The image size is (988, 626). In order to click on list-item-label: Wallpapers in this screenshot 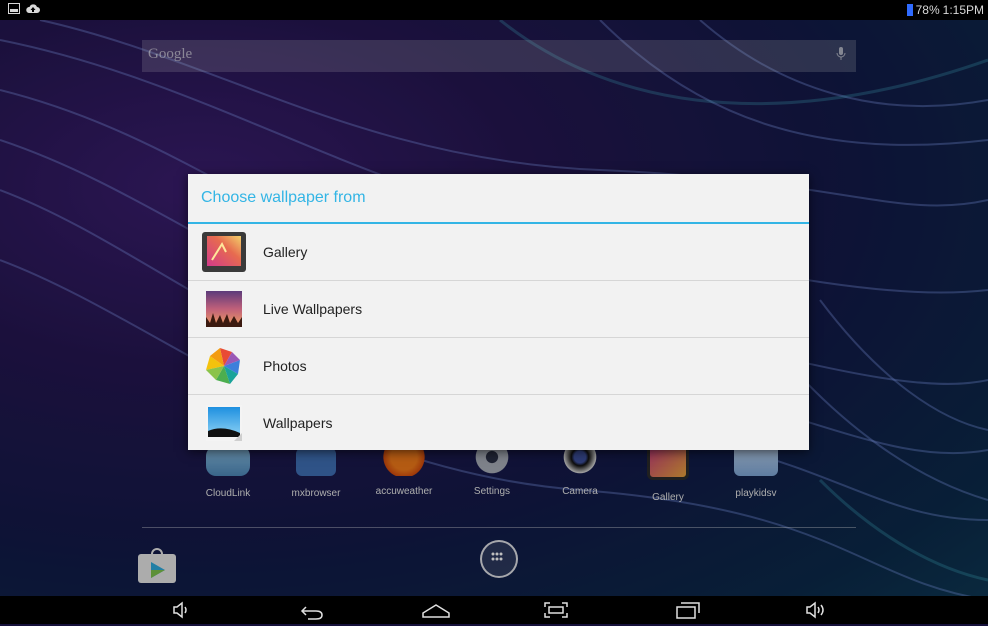, I will do `click(298, 423)`.